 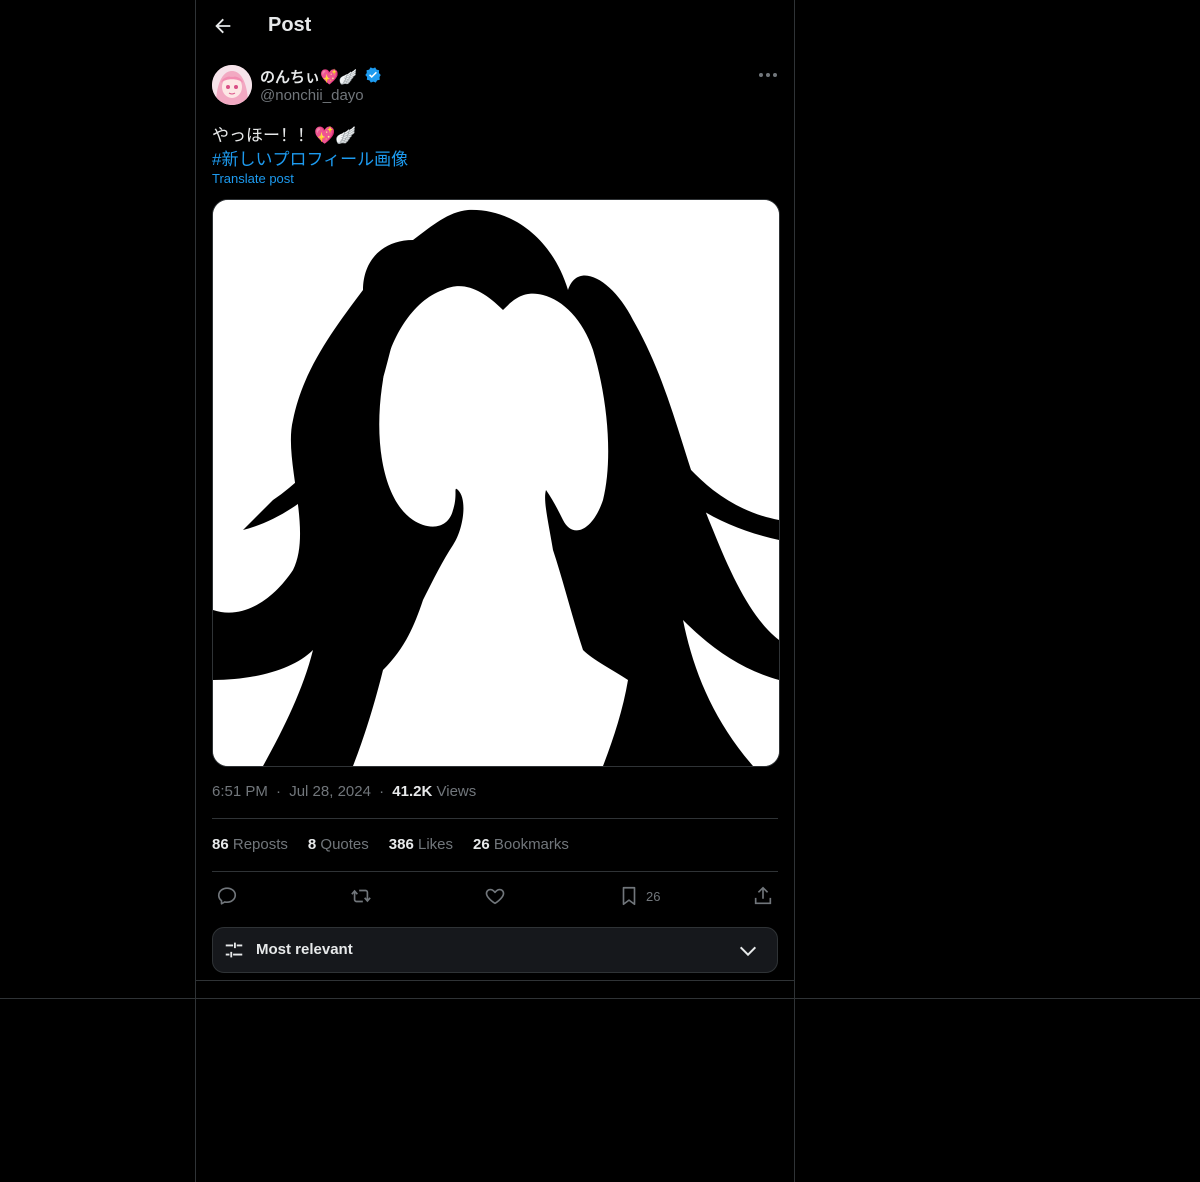 I want to click on reply-icon, so click(x=227, y=896).